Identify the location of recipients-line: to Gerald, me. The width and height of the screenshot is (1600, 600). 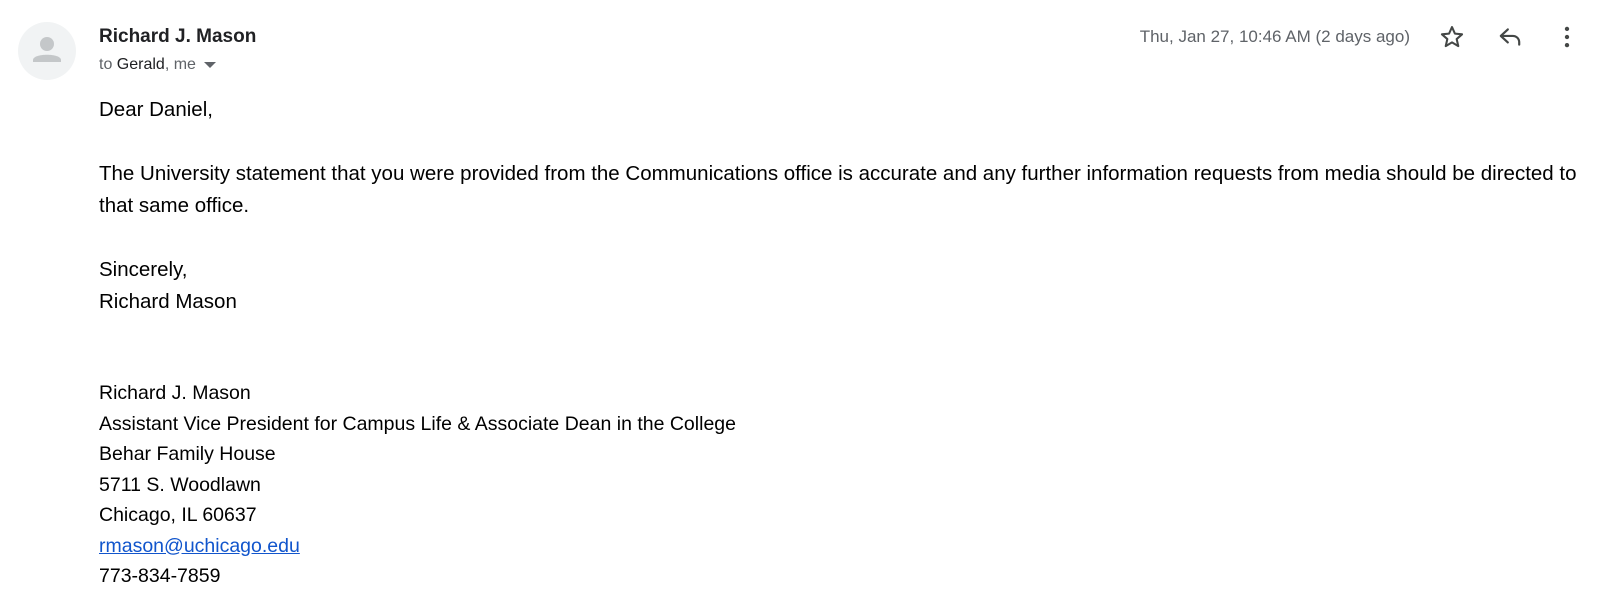
(157, 65).